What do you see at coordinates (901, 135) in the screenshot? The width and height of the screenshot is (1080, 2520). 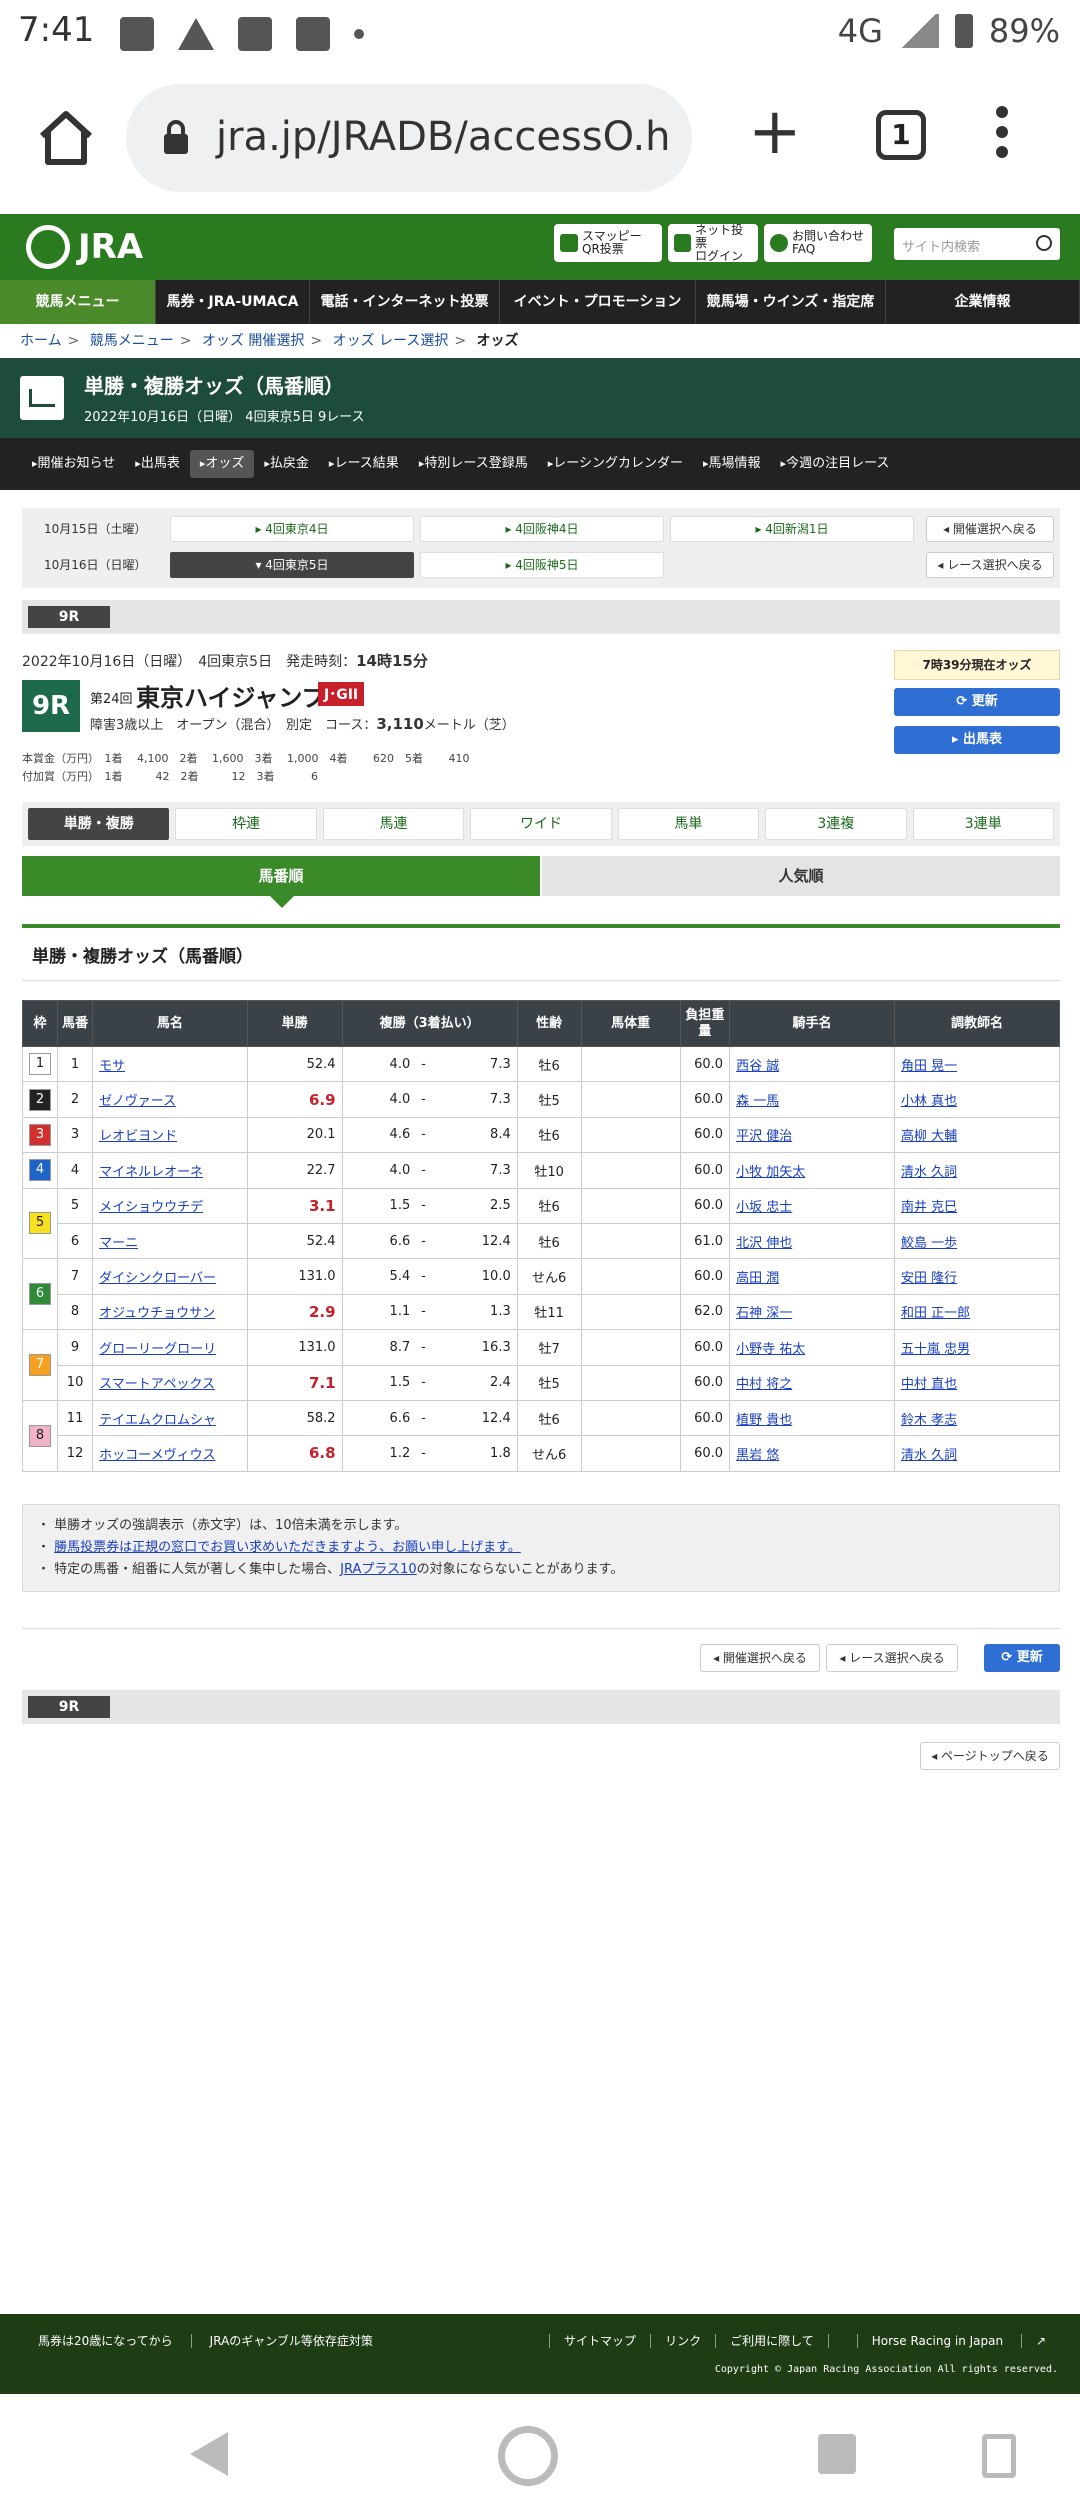 I see `tab-count-button: 1` at bounding box center [901, 135].